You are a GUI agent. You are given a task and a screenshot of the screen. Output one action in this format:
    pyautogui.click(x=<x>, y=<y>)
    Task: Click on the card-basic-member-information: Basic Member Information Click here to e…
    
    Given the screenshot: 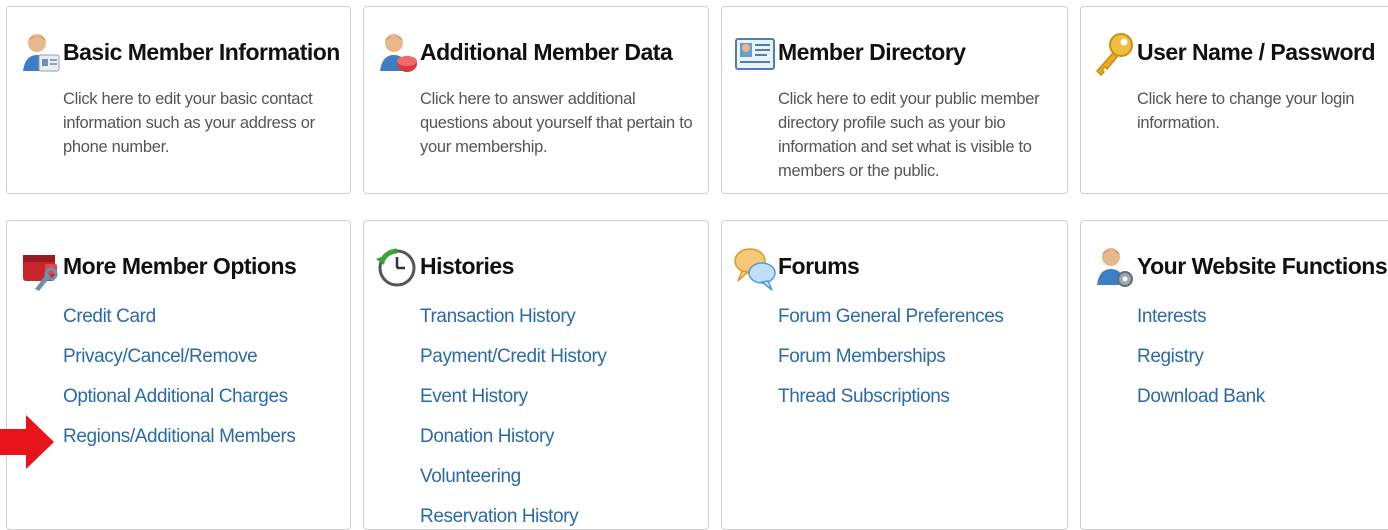 What is the action you would take?
    pyautogui.click(x=178, y=100)
    